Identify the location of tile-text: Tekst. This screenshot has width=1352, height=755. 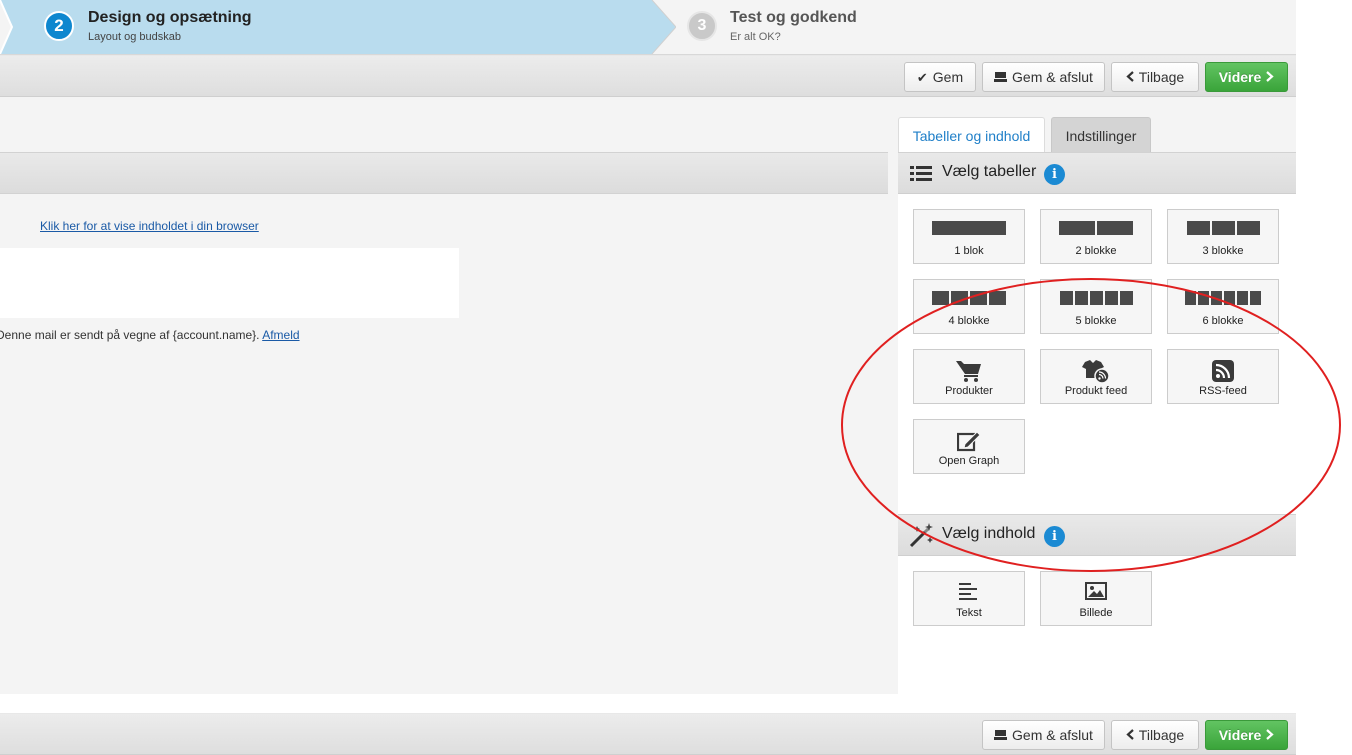
(969, 598).